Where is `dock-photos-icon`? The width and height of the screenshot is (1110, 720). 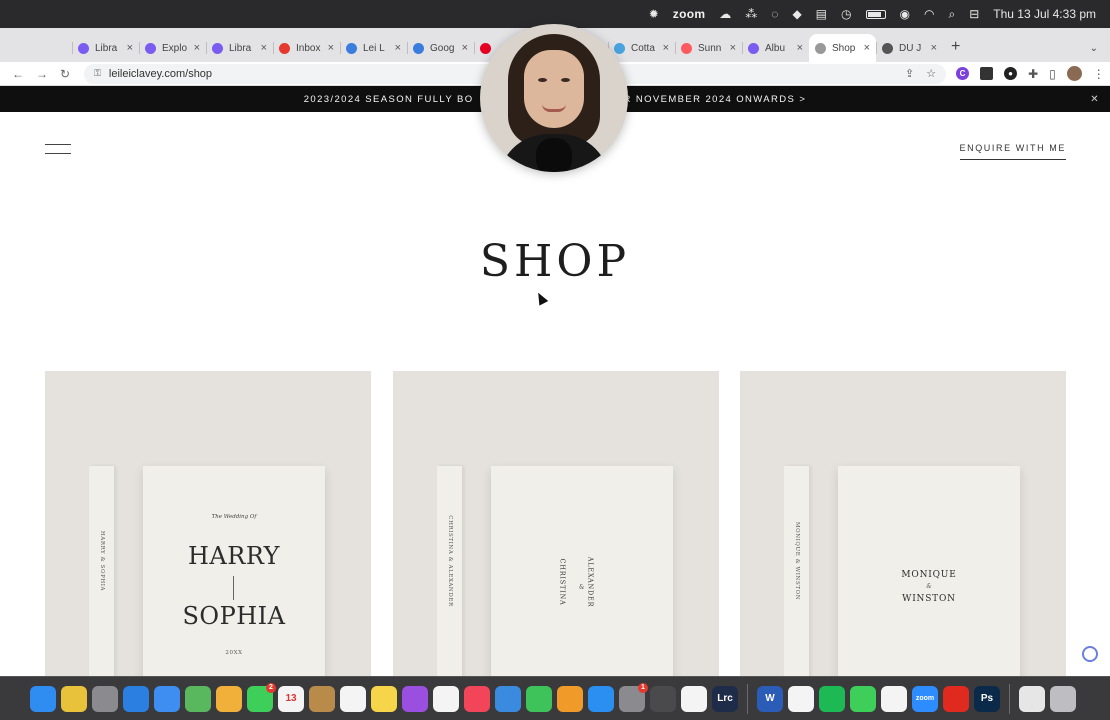
dock-photos-icon is located at coordinates (229, 698).